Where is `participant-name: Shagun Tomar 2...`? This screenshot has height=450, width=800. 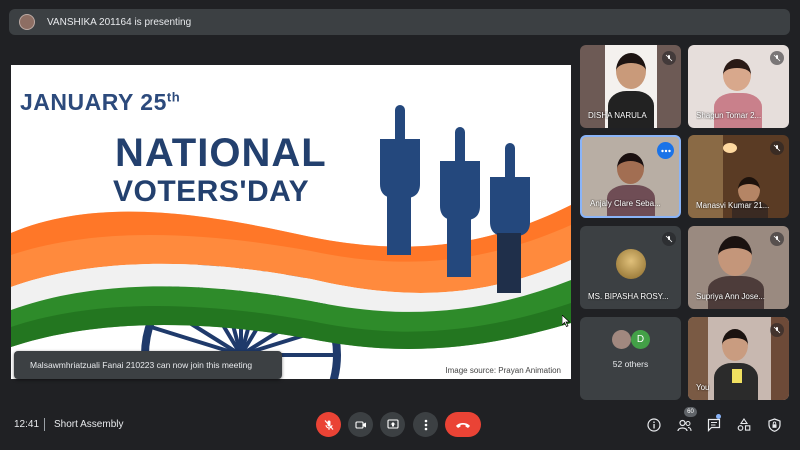
participant-name: Shagun Tomar 2... is located at coordinates (729, 115).